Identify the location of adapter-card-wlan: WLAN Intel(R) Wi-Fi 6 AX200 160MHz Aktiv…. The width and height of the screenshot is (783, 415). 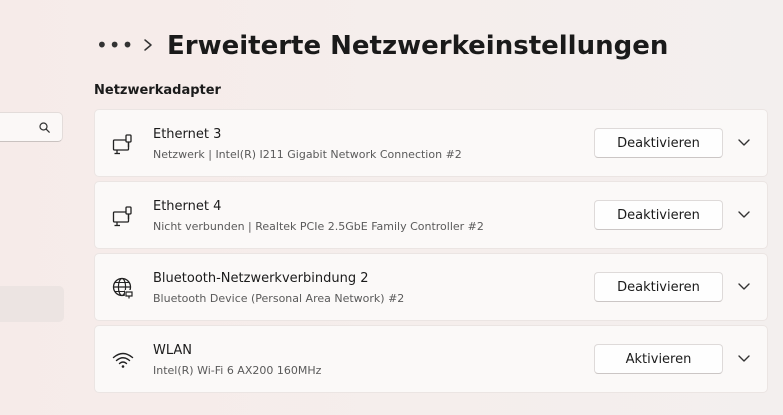
(431, 359).